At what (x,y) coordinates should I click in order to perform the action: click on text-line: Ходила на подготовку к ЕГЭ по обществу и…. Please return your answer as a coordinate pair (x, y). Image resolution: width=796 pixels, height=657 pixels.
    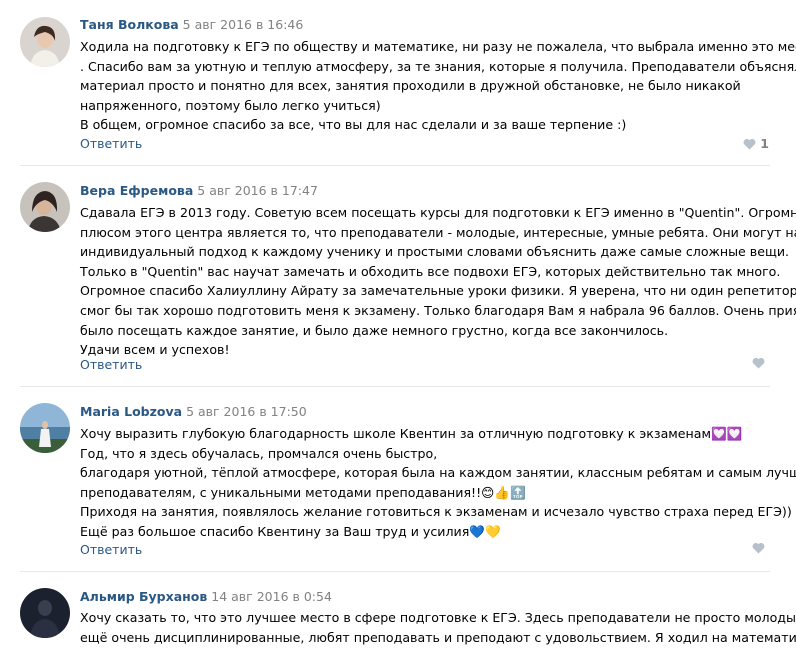
    Looking at the image, I should click on (438, 46).